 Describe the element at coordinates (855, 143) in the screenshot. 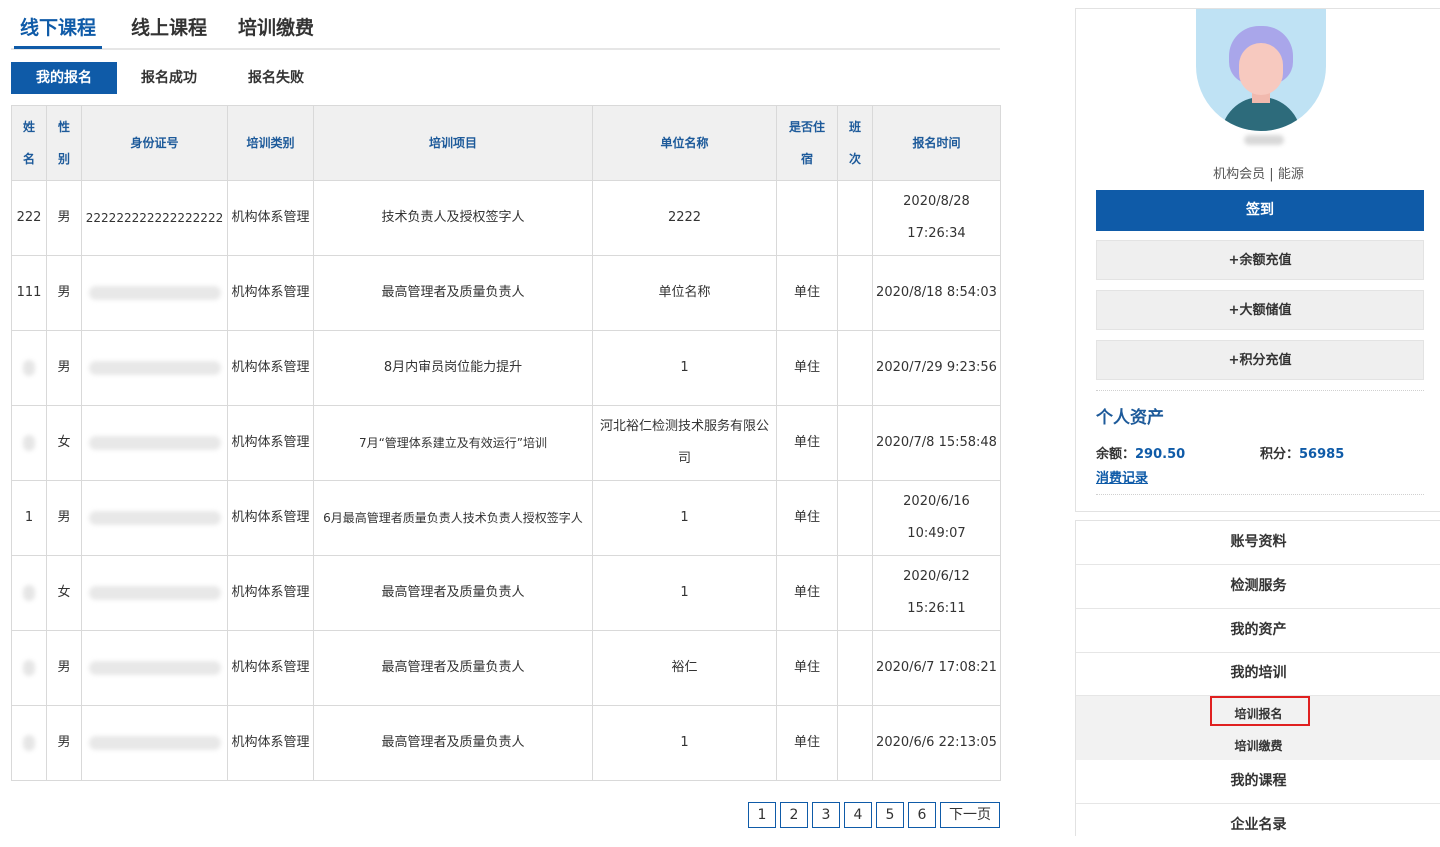

I see `header-shift: 班次` at that location.